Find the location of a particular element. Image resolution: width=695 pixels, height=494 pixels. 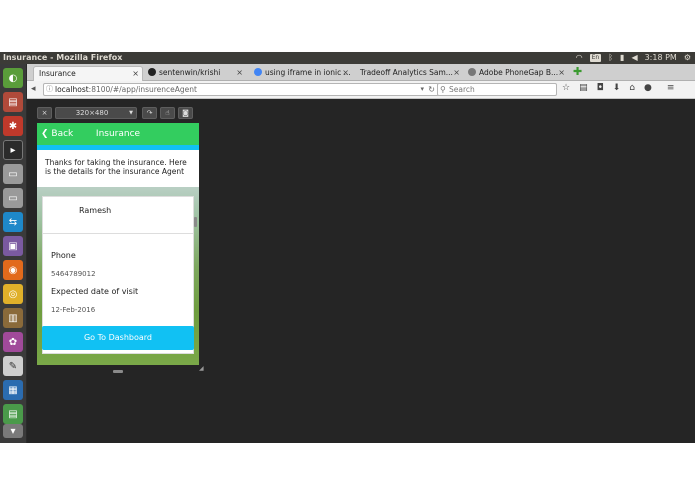

wifi-icon: ◠ is located at coordinates (579, 58).